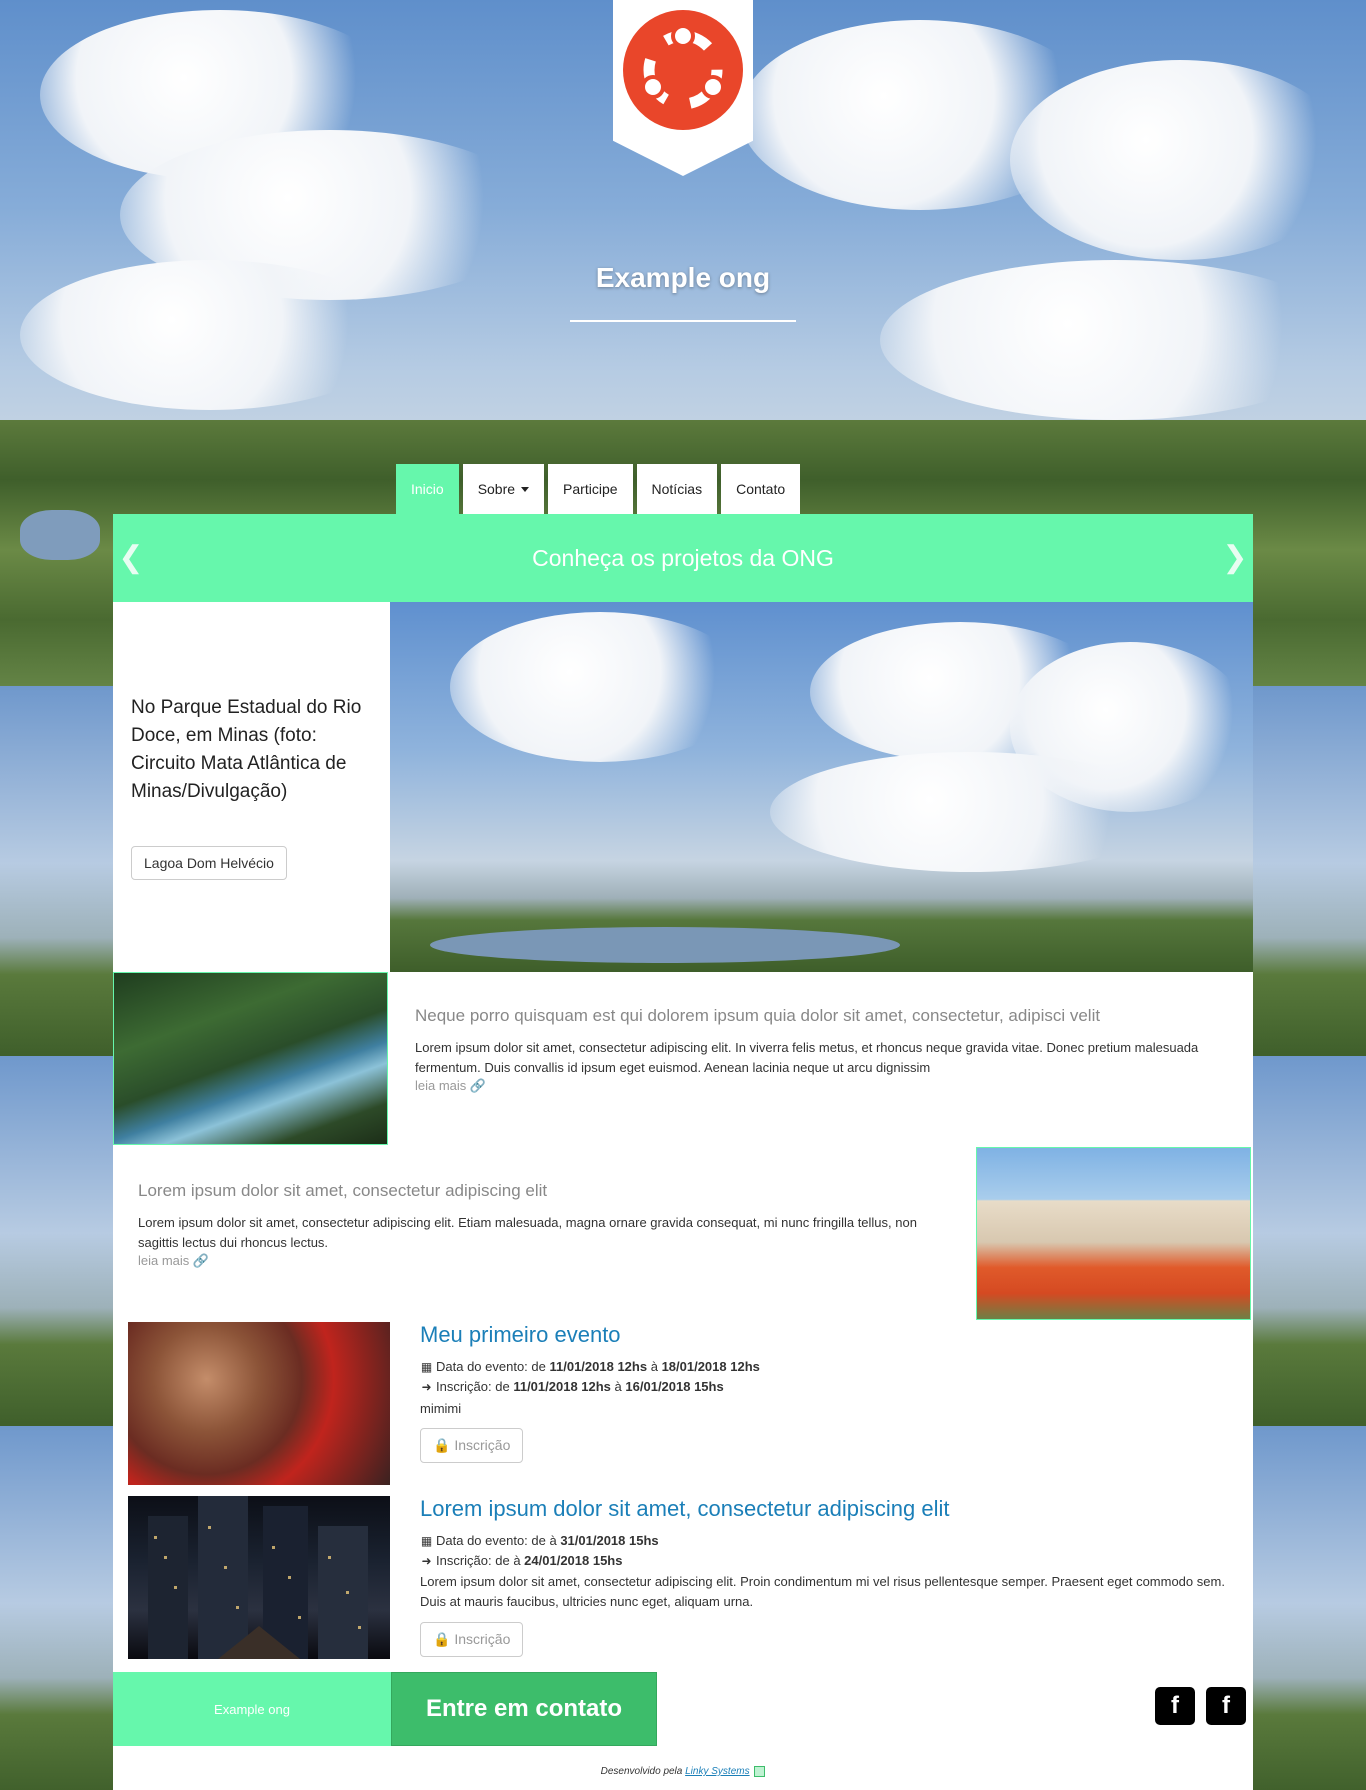  I want to click on event-description: mimimi, so click(441, 1408).